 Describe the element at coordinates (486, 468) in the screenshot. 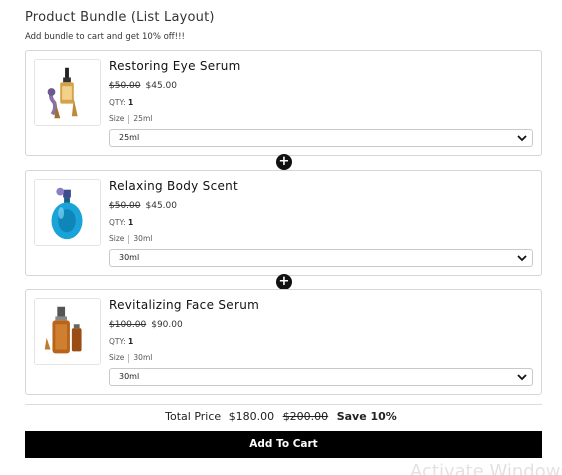

I see `windows-watermark: Activate Windows` at that location.